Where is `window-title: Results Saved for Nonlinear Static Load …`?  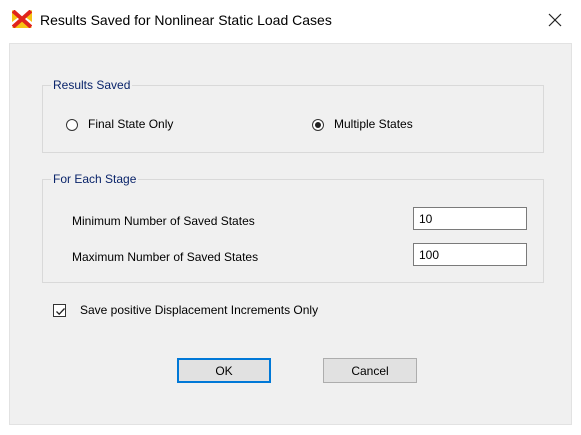 window-title: Results Saved for Nonlinear Static Load … is located at coordinates (186, 20).